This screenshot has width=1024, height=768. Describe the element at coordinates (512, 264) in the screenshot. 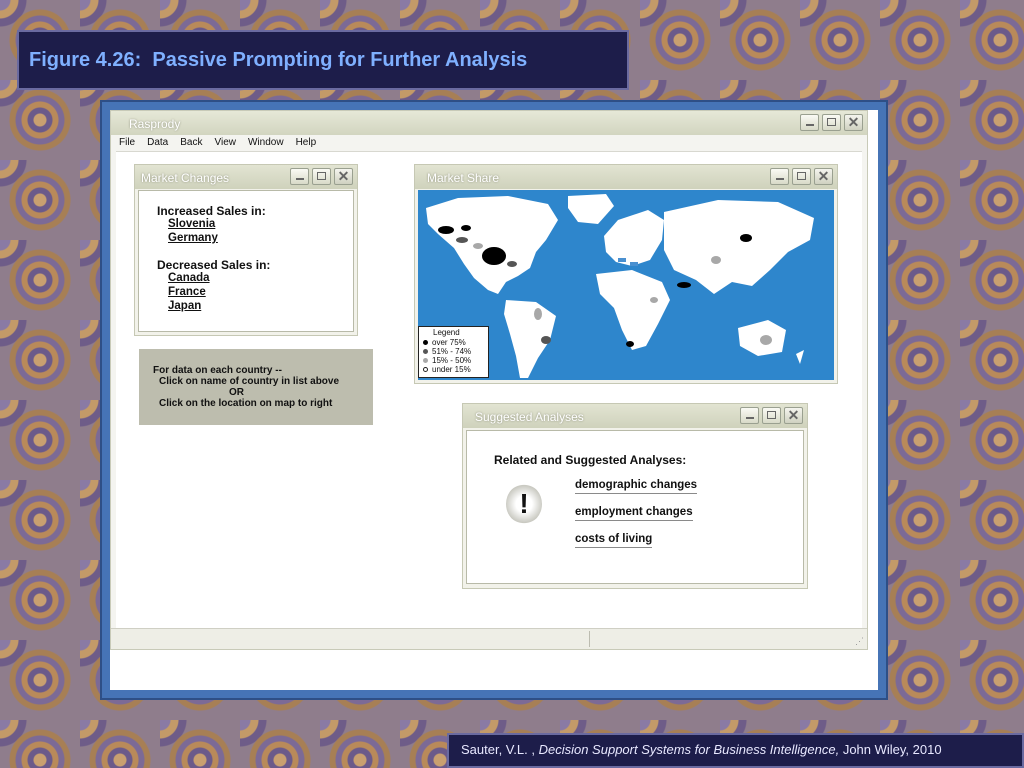

I see `region-51-74-na2` at that location.